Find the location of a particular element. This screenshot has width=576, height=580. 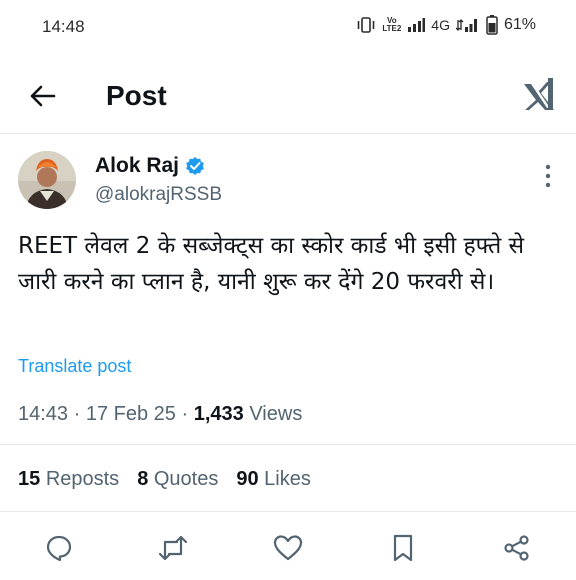

bookmark-icon is located at coordinates (403, 548).